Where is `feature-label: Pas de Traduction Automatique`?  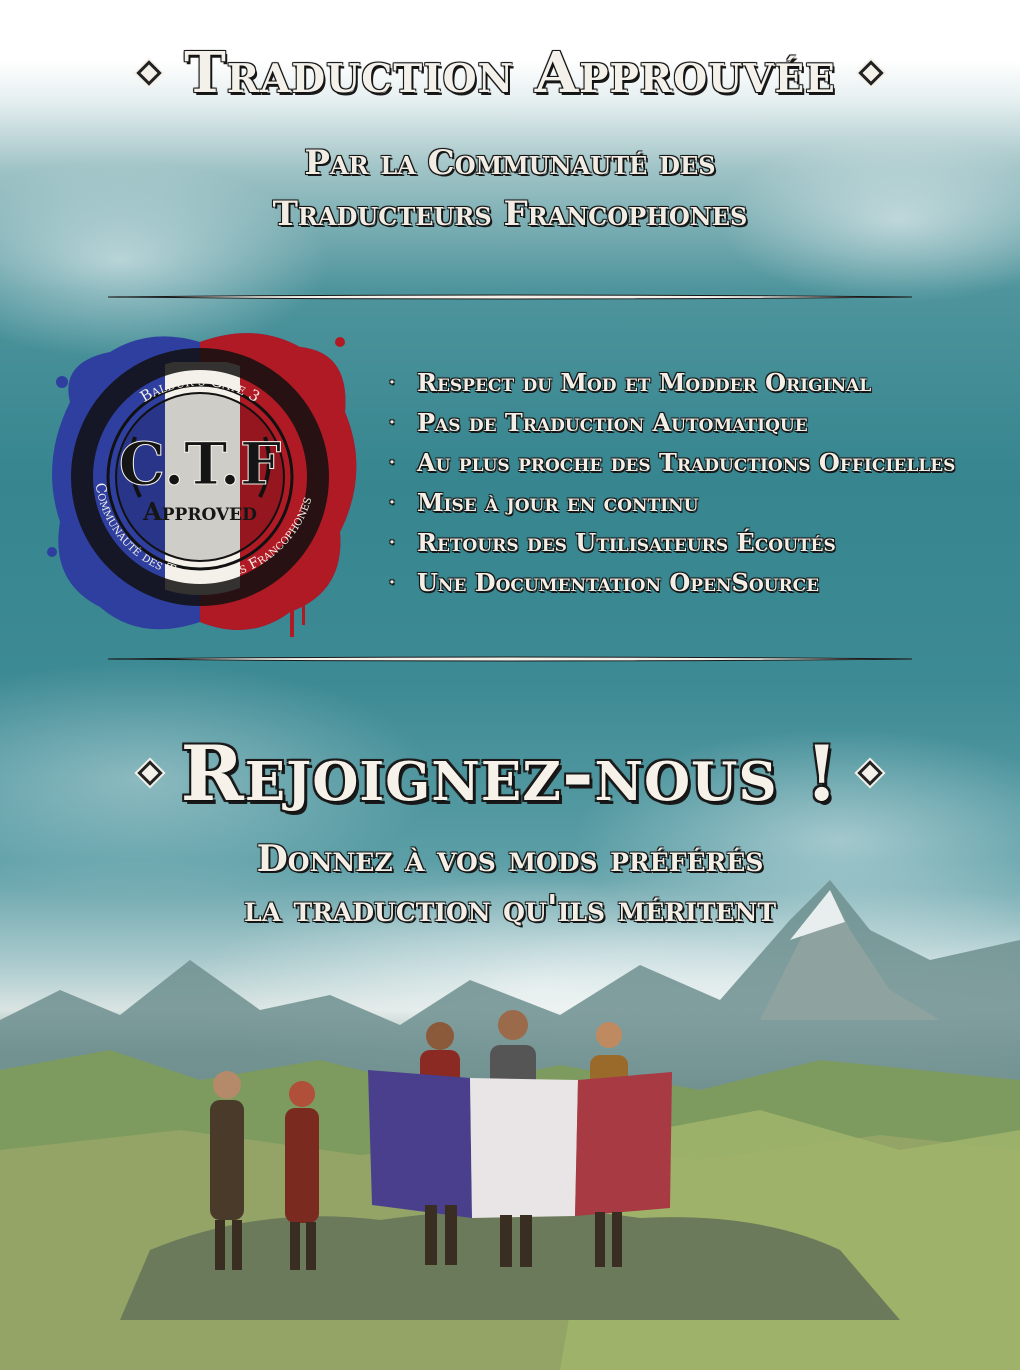 feature-label: Pas de Traduction Automatique is located at coordinates (612, 422).